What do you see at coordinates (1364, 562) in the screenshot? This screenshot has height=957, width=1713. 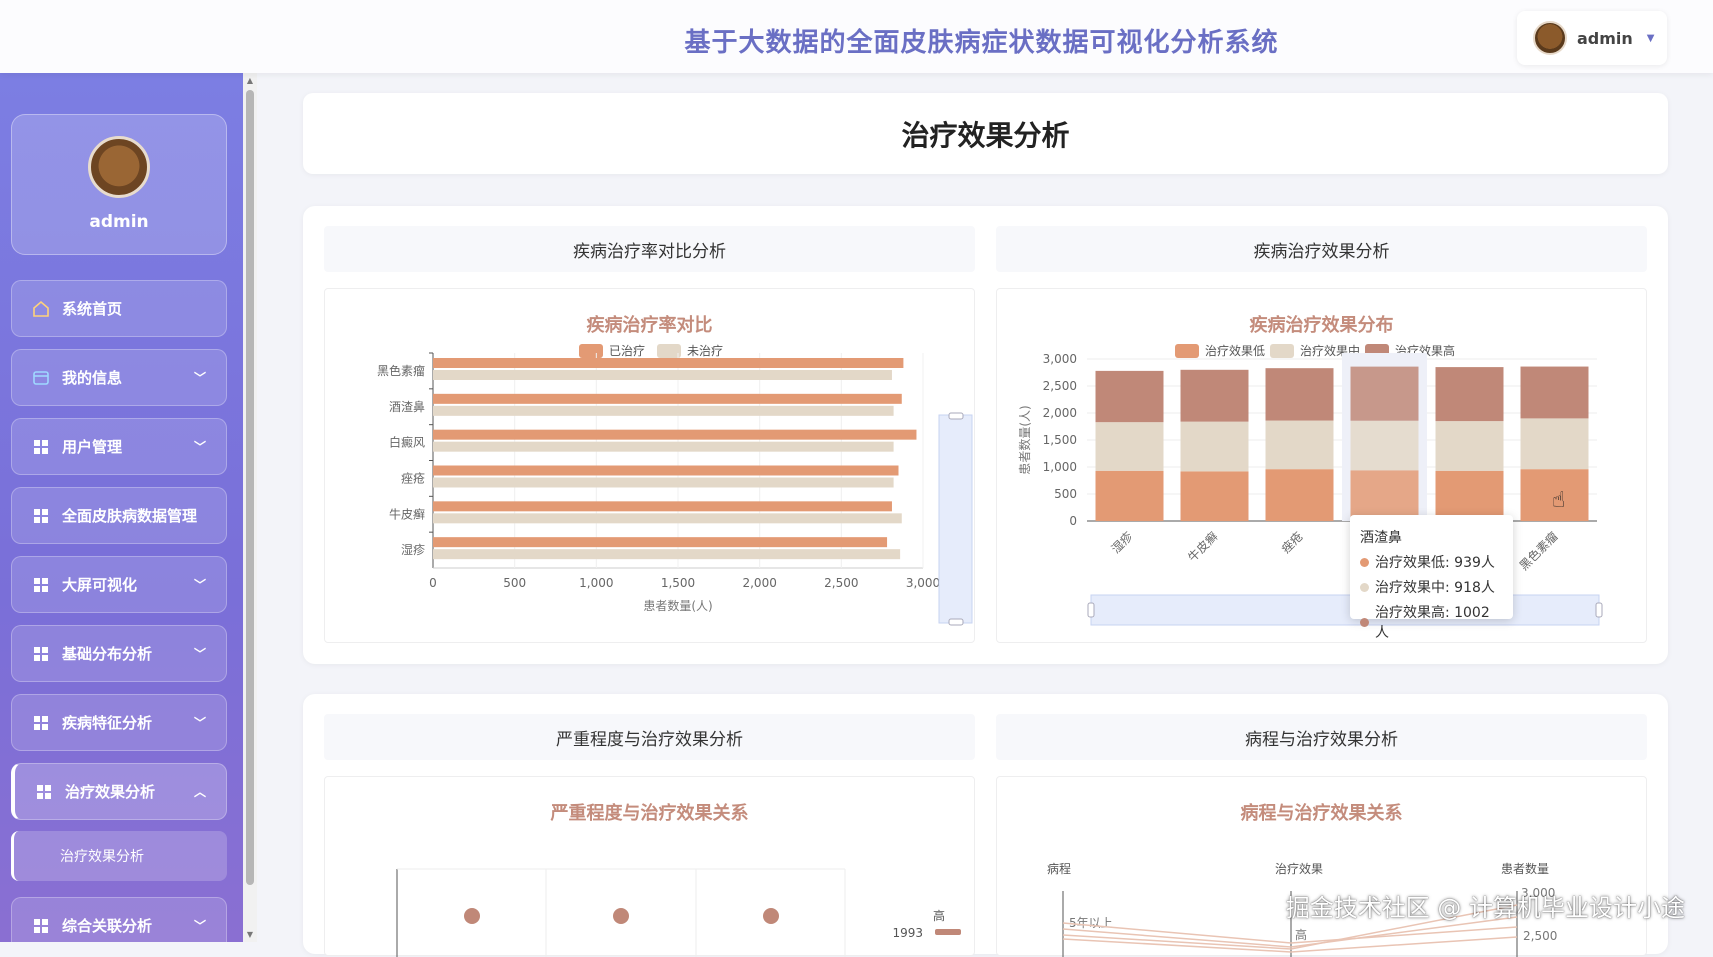 I see `legend-dot-low` at bounding box center [1364, 562].